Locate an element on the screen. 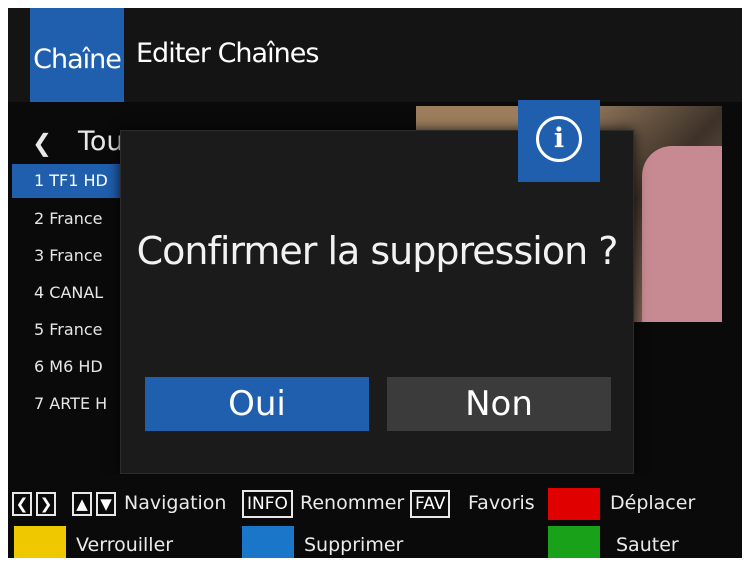  list-item: 3 France is located at coordinates (66, 256).